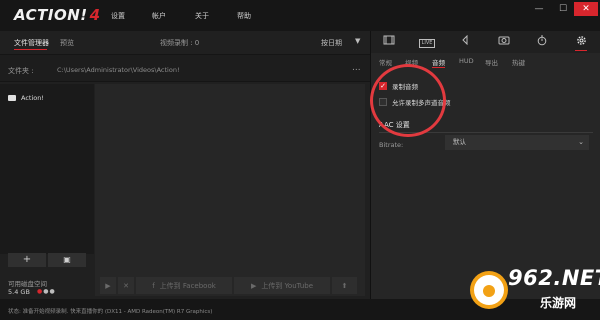 This screenshot has width=600, height=320. What do you see at coordinates (539, 9) in the screenshot?
I see `minimize-button: —` at bounding box center [539, 9].